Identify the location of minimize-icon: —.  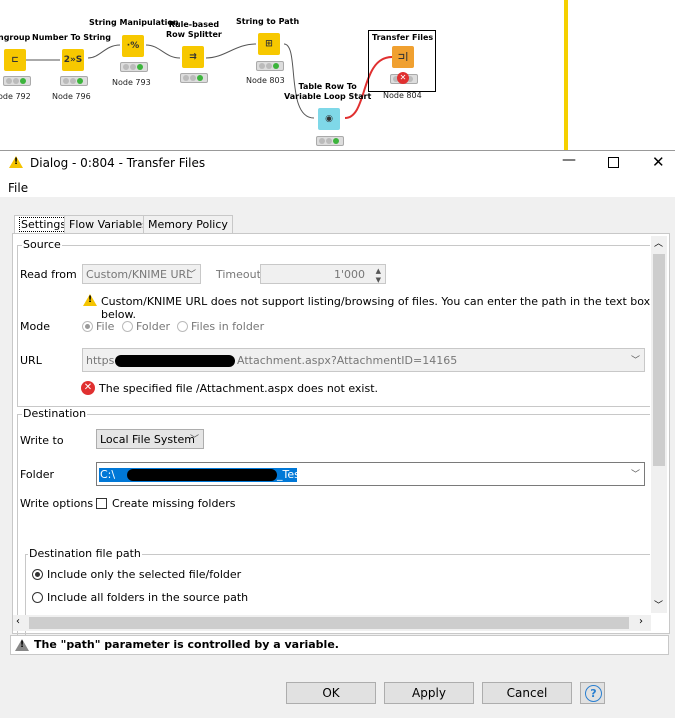
(569, 160).